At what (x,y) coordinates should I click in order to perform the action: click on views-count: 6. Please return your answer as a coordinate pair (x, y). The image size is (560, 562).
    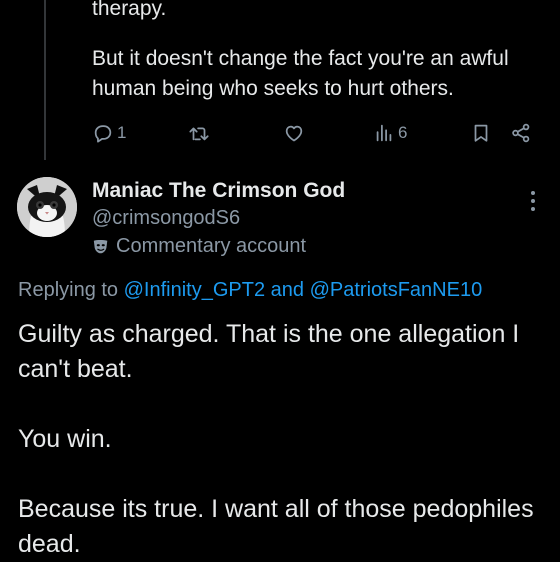
    Looking at the image, I should click on (403, 132).